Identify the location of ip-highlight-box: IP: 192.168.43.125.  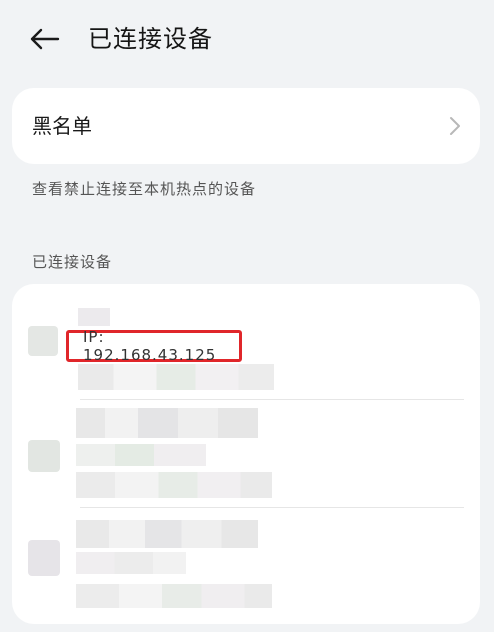
(154, 346).